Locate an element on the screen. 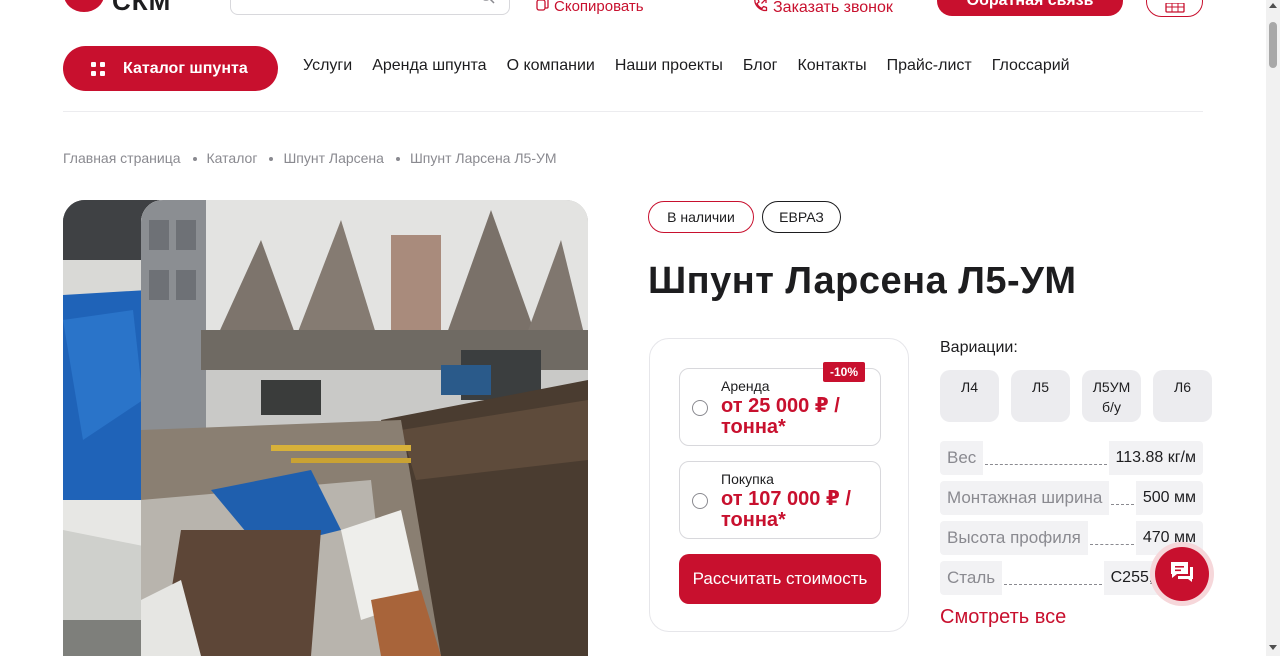 Image resolution: width=1280 pixels, height=656 pixels. nav-item-contacts: Контакты is located at coordinates (831, 66).